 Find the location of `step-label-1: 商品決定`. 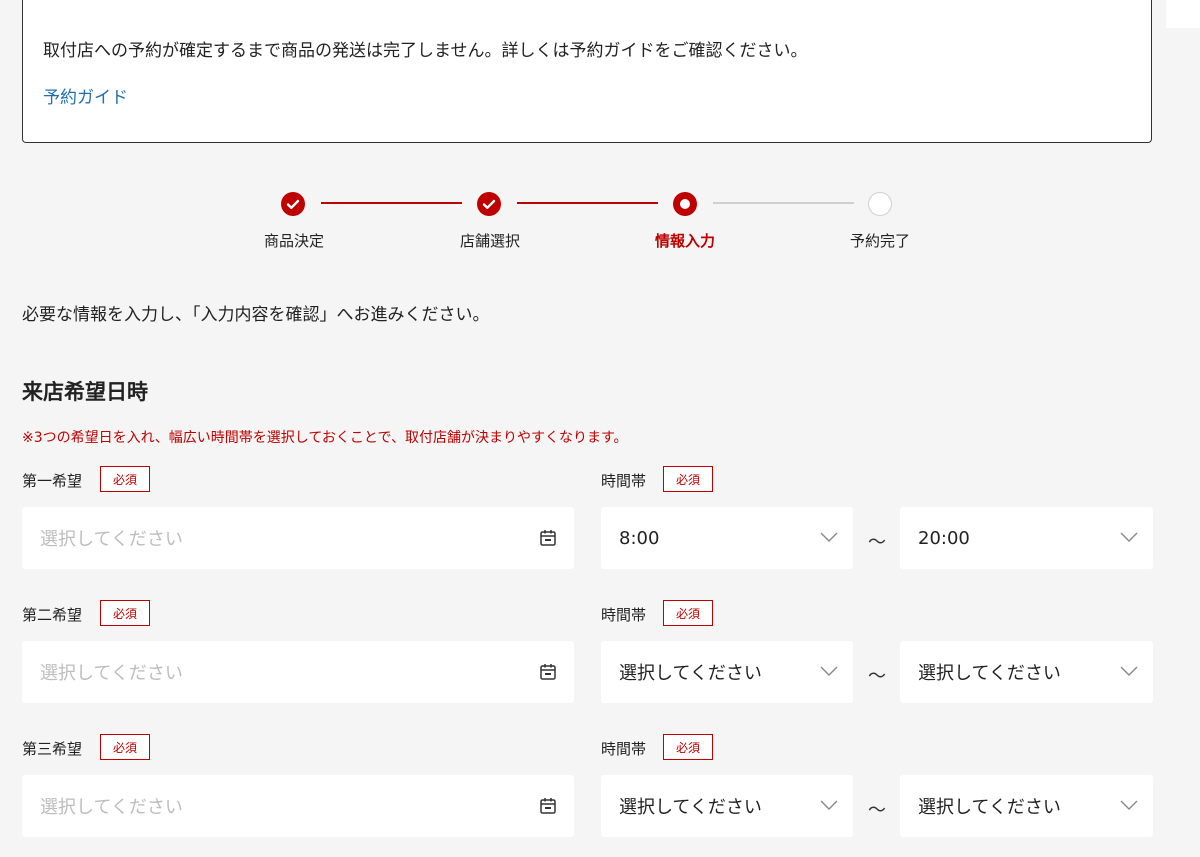

step-label-1: 商品決定 is located at coordinates (293, 241).